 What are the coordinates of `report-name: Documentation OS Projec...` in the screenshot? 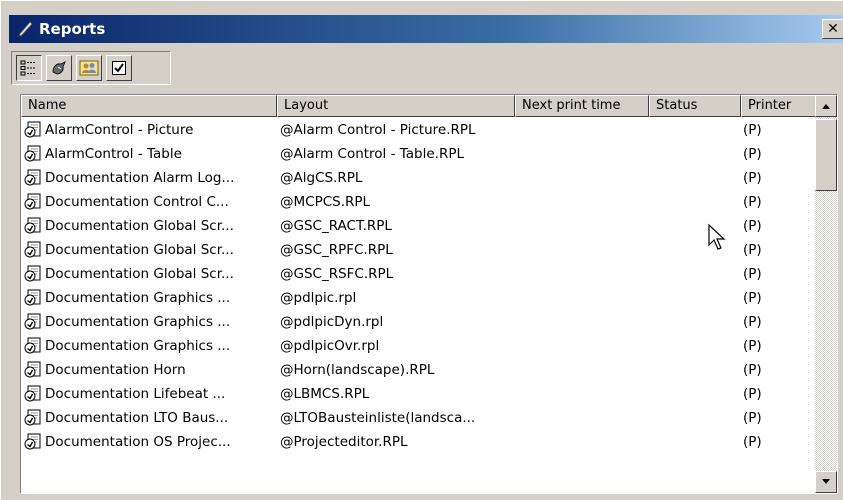 It's located at (138, 442).